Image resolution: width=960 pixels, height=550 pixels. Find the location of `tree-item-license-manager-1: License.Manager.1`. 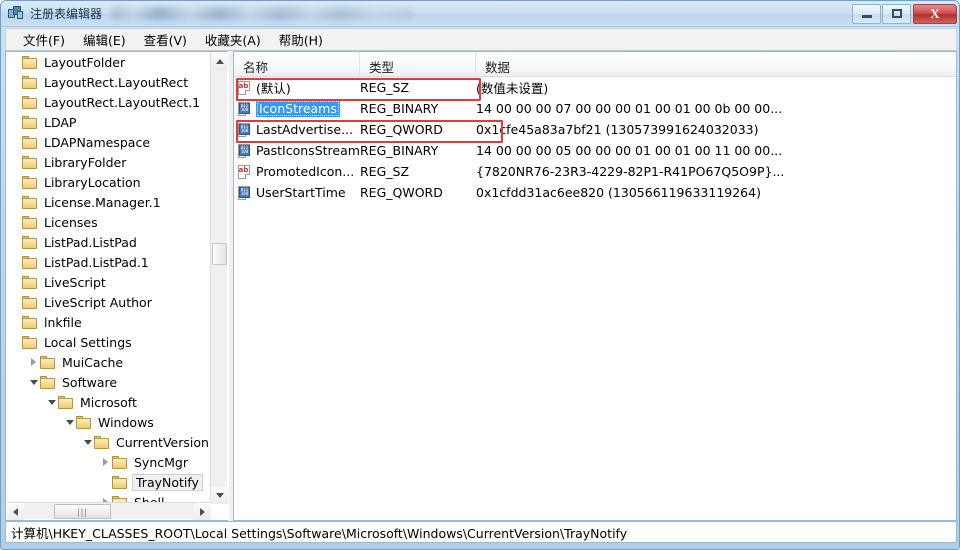

tree-item-license-manager-1: License.Manager.1 is located at coordinates (108, 202).